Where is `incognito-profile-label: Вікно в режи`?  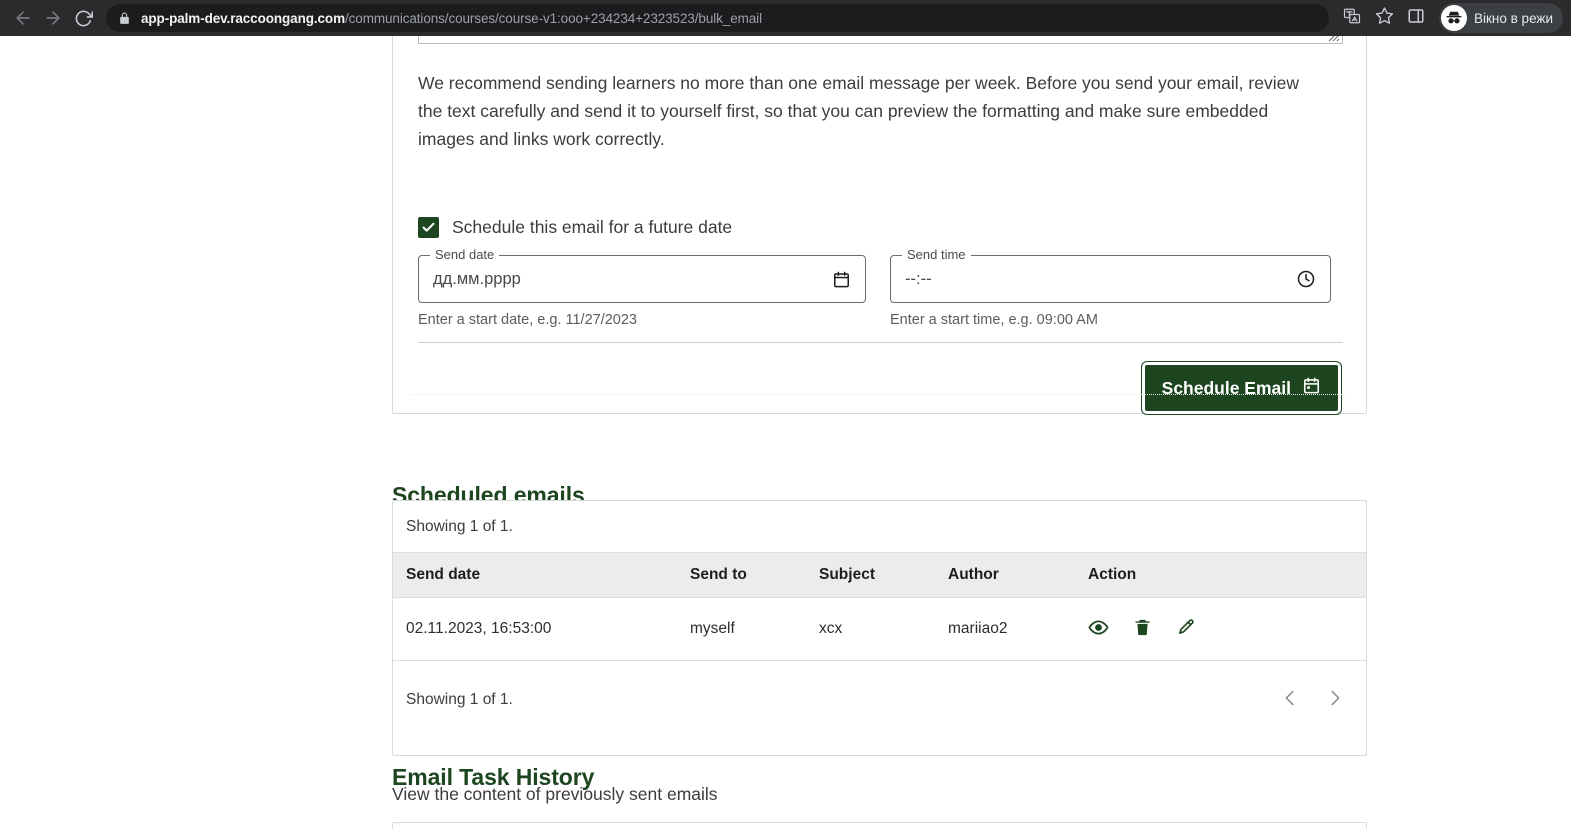
incognito-profile-label: Вікно в режи is located at coordinates (1513, 18).